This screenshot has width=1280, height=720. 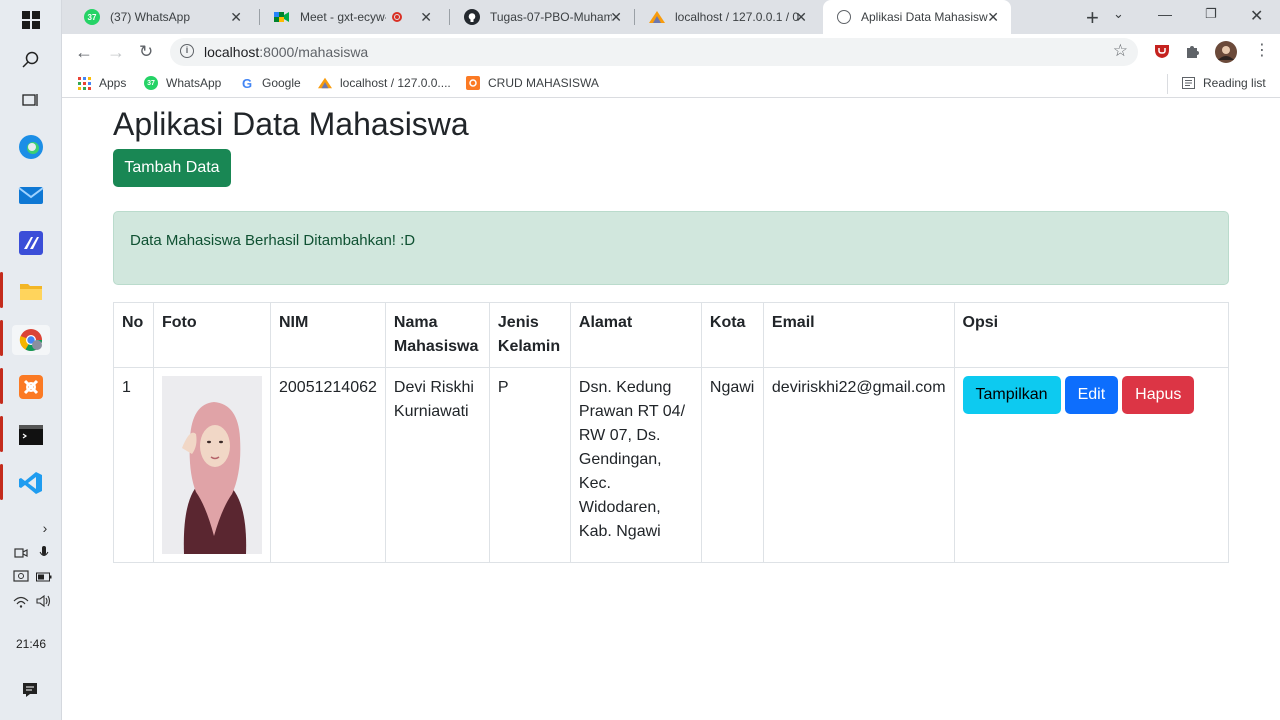 I want to click on bookmark-label: CRUD MAHASISWA, so click(x=543, y=83).